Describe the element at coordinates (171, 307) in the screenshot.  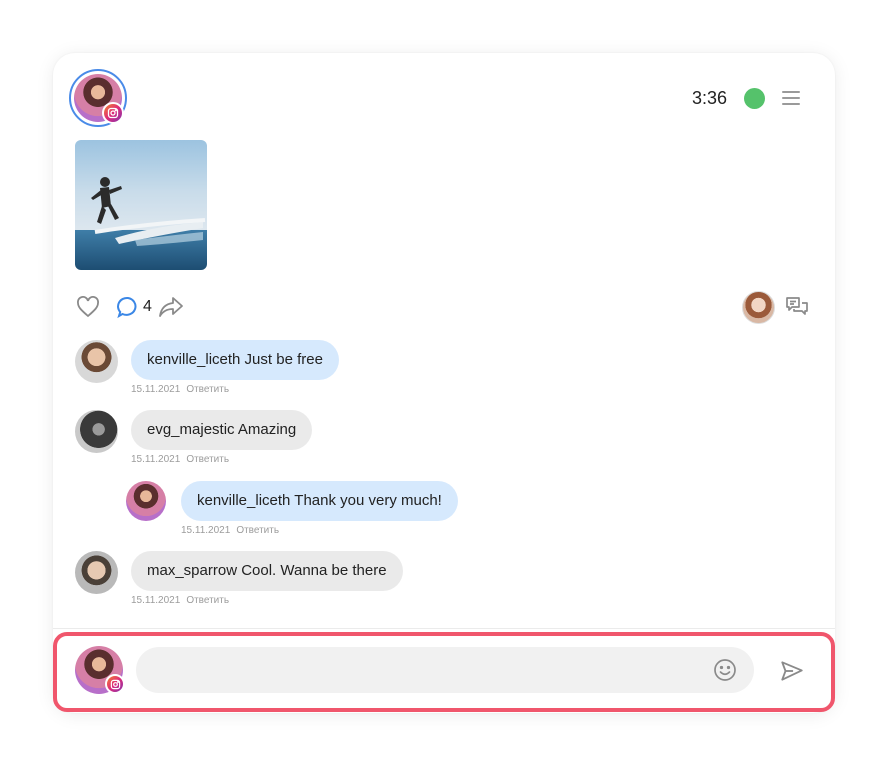
I see `share-icon` at that location.